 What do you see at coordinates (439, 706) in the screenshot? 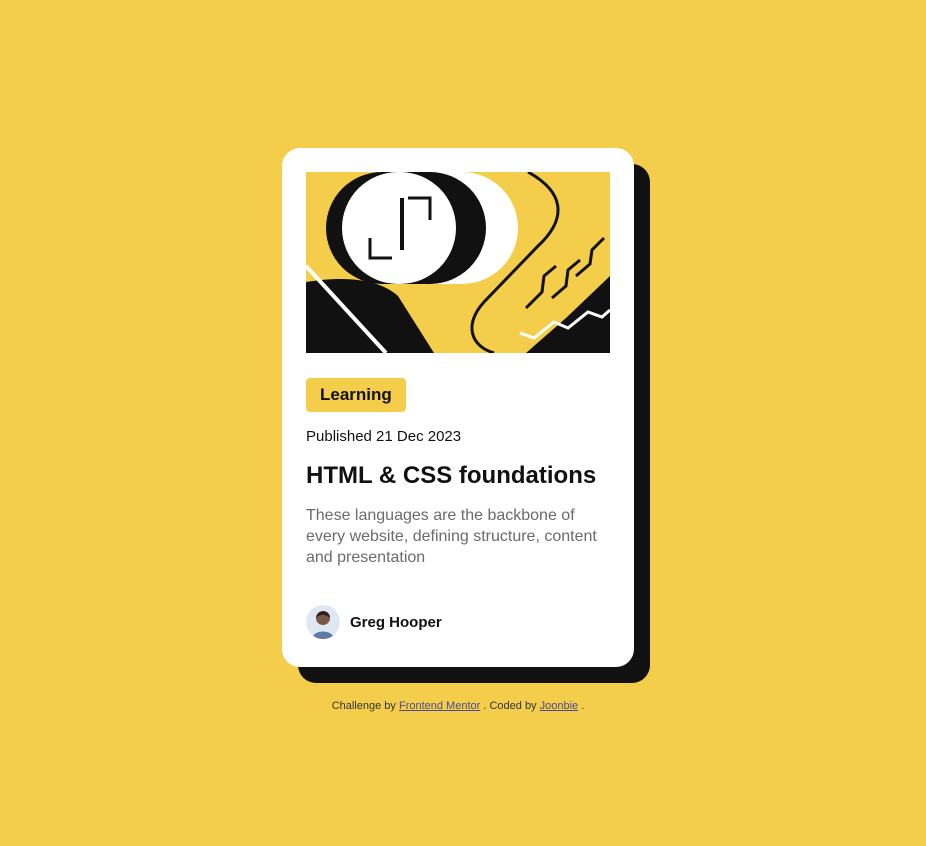
I see `frontend-mentor-link: Frontend Mentor` at bounding box center [439, 706].